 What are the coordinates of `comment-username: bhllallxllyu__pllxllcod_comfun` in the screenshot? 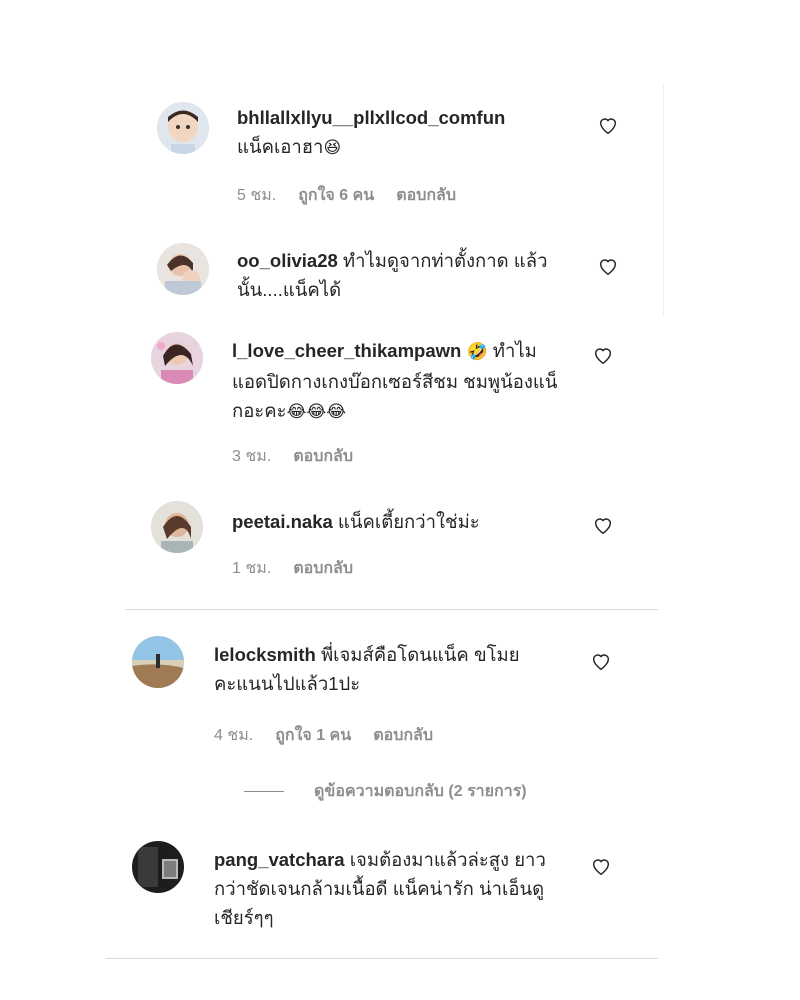 It's located at (371, 117).